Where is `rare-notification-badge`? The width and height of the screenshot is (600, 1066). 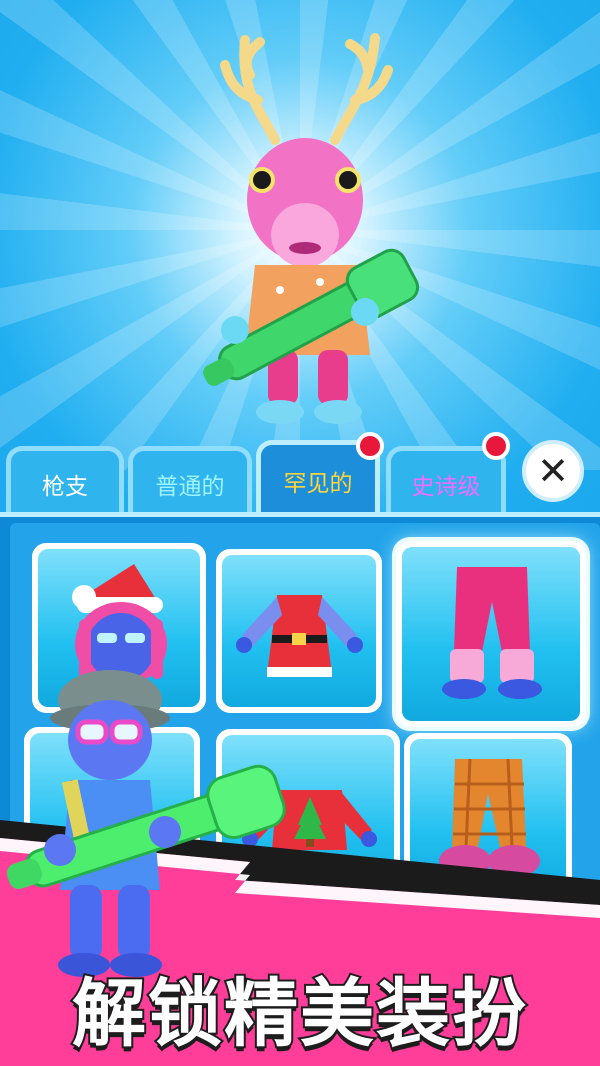 rare-notification-badge is located at coordinates (370, 446).